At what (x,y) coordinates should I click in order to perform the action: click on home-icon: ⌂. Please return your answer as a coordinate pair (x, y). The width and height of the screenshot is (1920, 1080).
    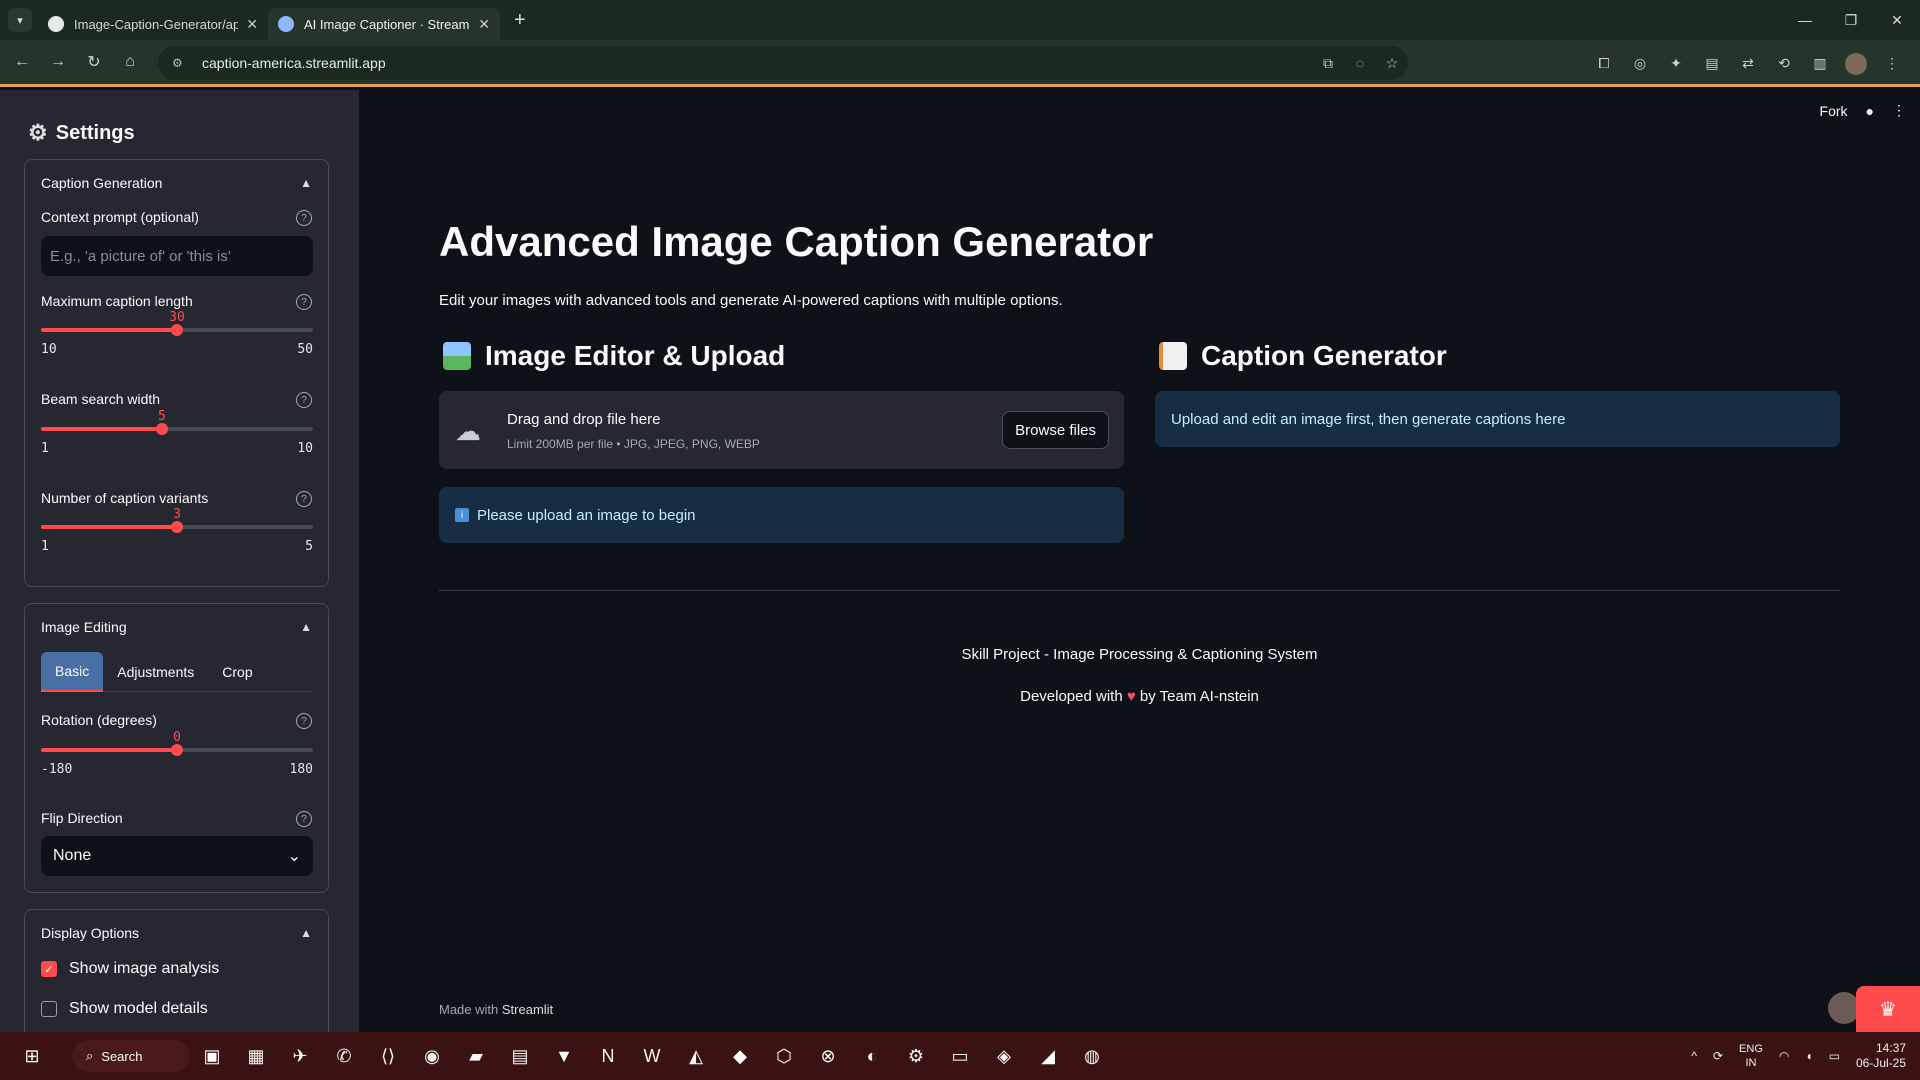
    Looking at the image, I should click on (130, 62).